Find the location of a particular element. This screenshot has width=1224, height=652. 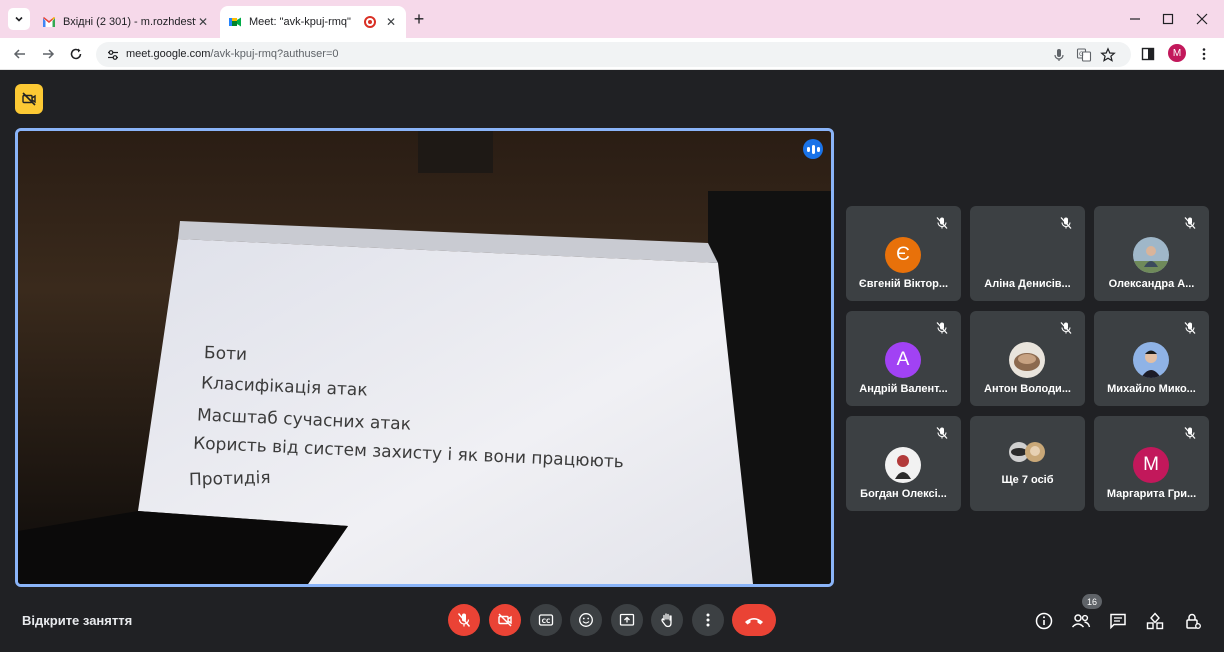

host-controls-icon is located at coordinates (1193, 621).